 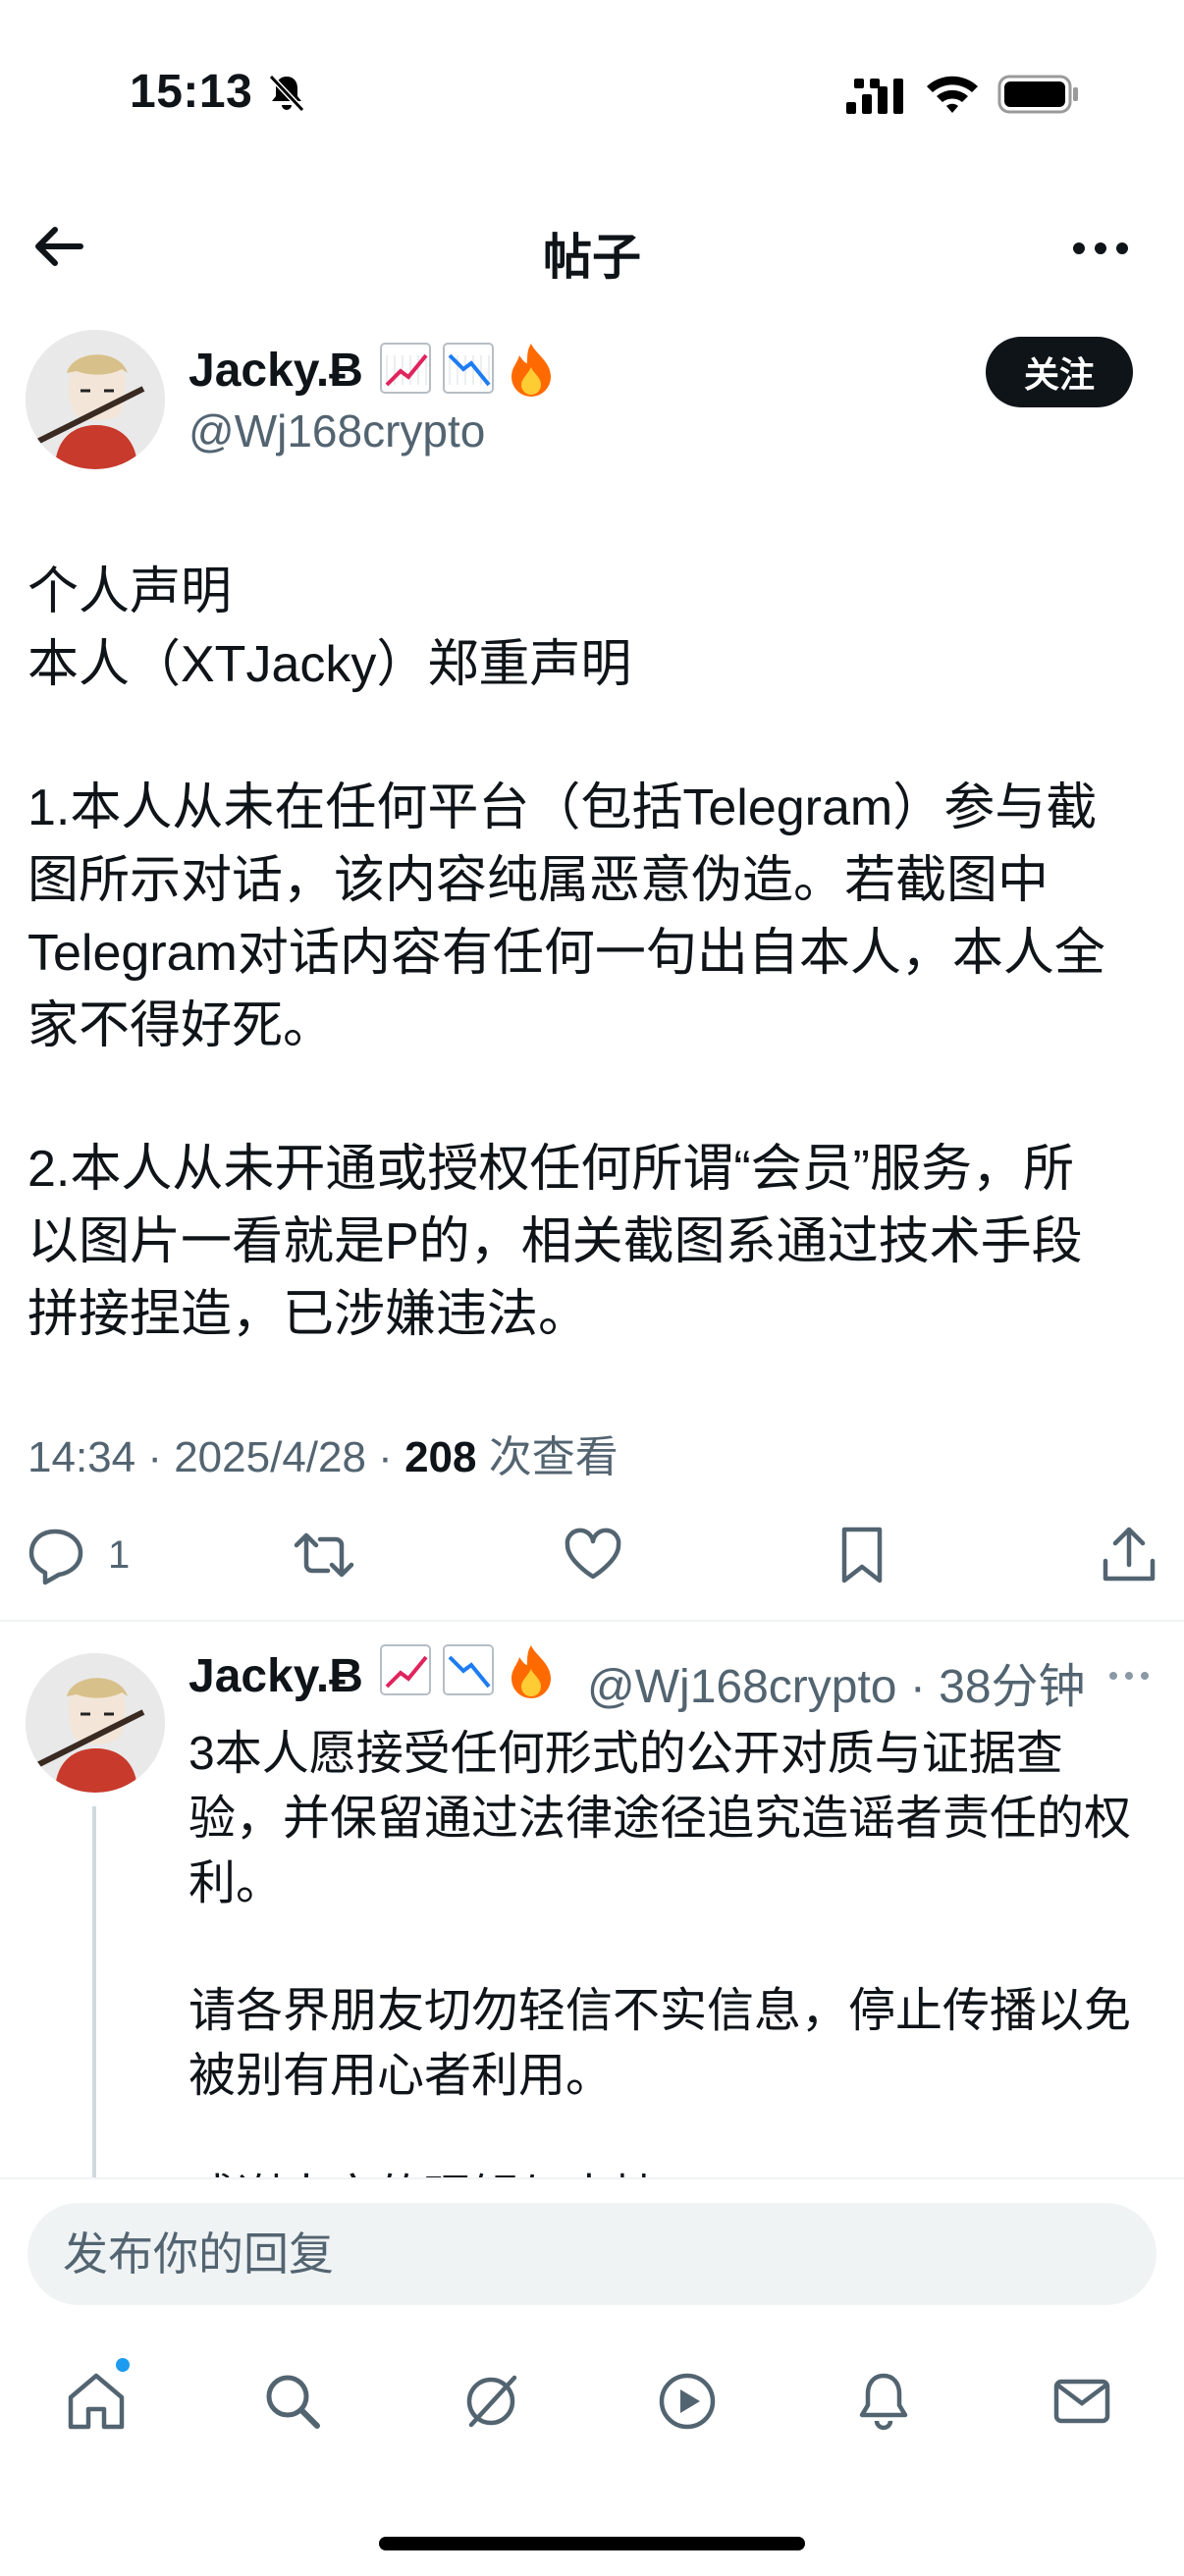 I want to click on reply-text-line: 被别有用心者利用。, so click(x=401, y=2076).